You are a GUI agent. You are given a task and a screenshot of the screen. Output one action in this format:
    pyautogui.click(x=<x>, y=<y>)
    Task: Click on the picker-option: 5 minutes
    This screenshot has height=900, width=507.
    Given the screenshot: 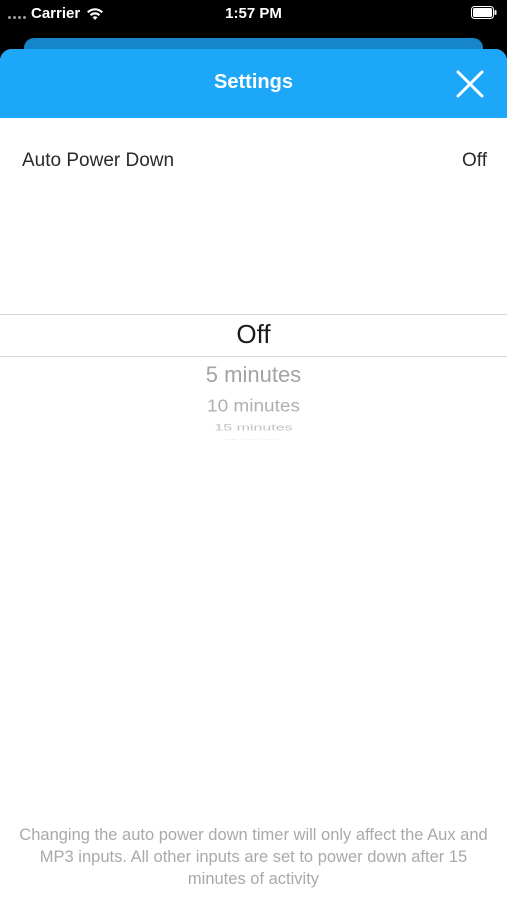 What is the action you would take?
    pyautogui.click(x=253, y=375)
    